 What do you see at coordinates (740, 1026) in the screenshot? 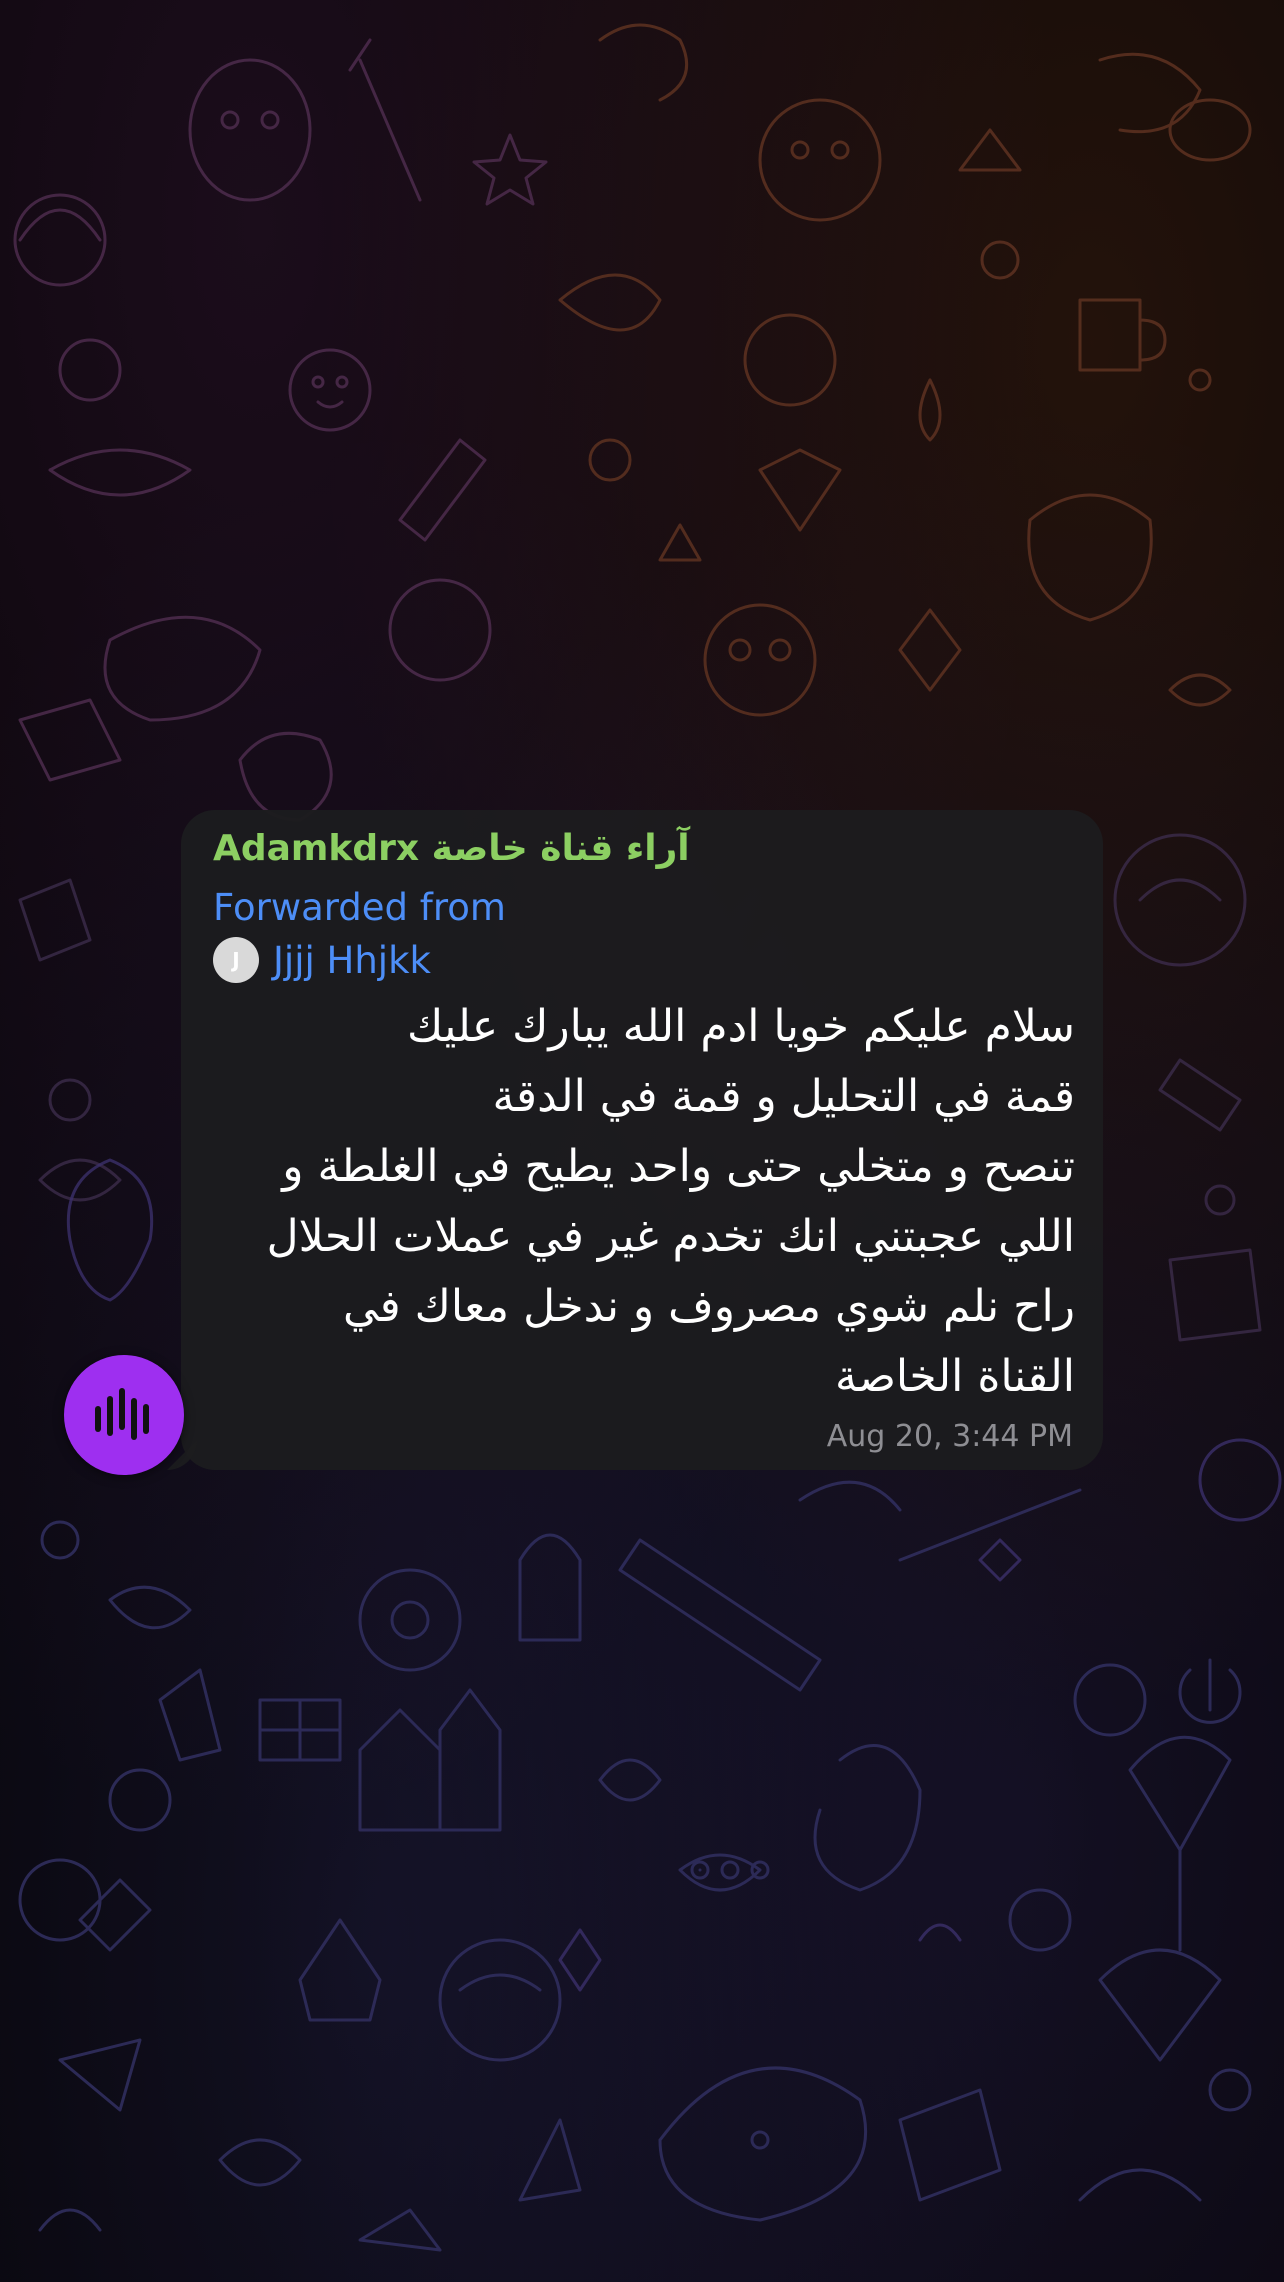
I see `message-line: سلام عليكم خويا ادم الله يبارك عليك` at bounding box center [740, 1026].